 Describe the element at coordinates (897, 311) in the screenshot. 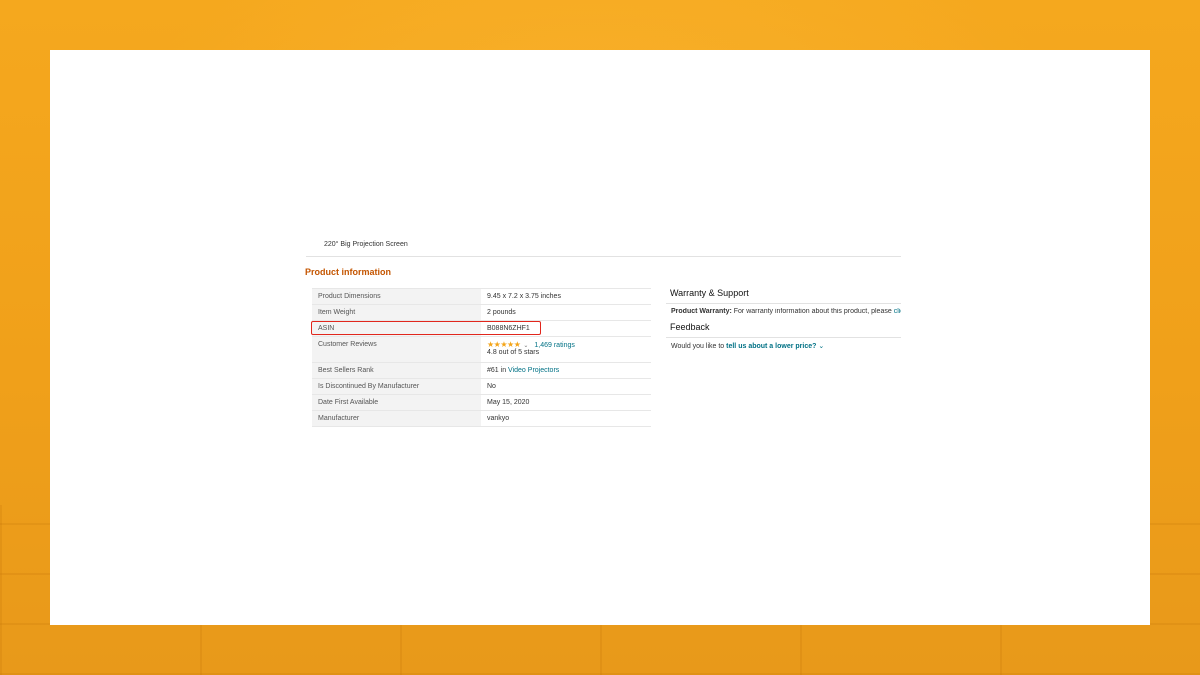

I see `warranty-link: clic` at that location.